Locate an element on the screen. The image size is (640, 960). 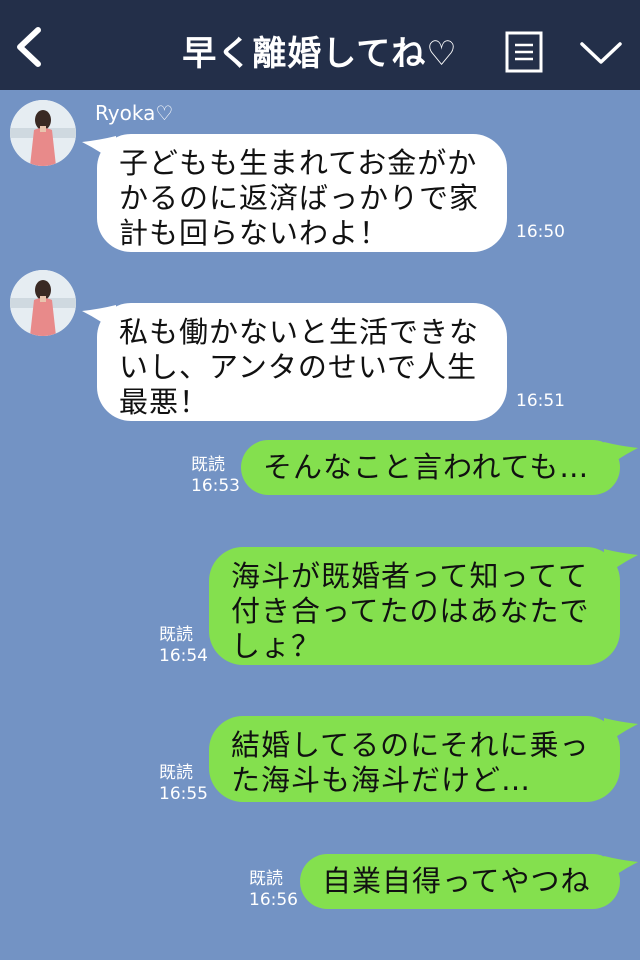
message-text: 私も働かないと生活できないし、アンタのせいで人生最悪！ is located at coordinates (299, 367).